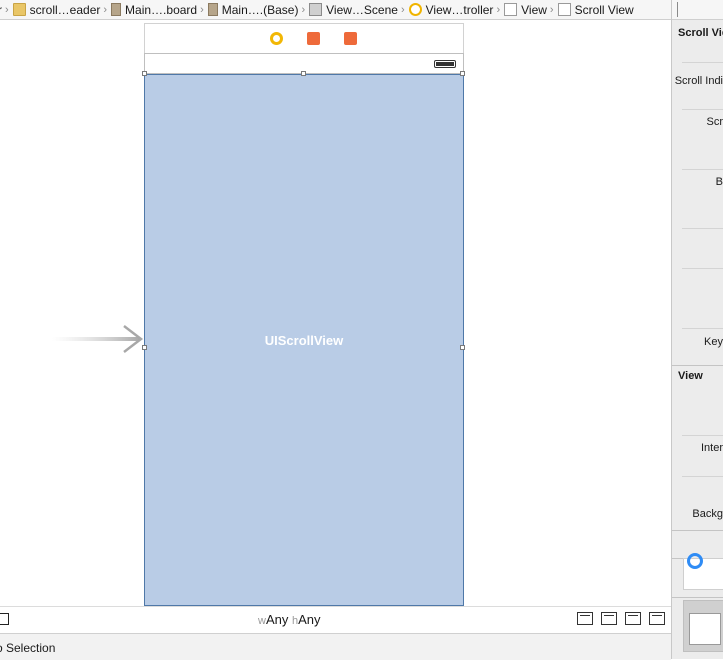 This screenshot has height=660, width=723. I want to click on breadcrumb-item-scroll-view: Scroll View, so click(594, 9).